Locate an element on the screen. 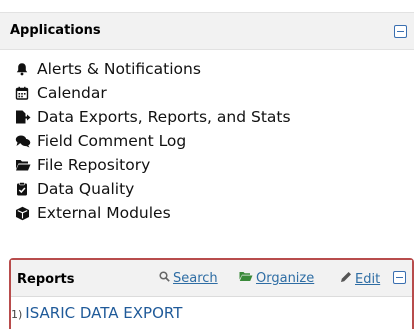  menu-item-calendar: Calendar is located at coordinates (61, 93).